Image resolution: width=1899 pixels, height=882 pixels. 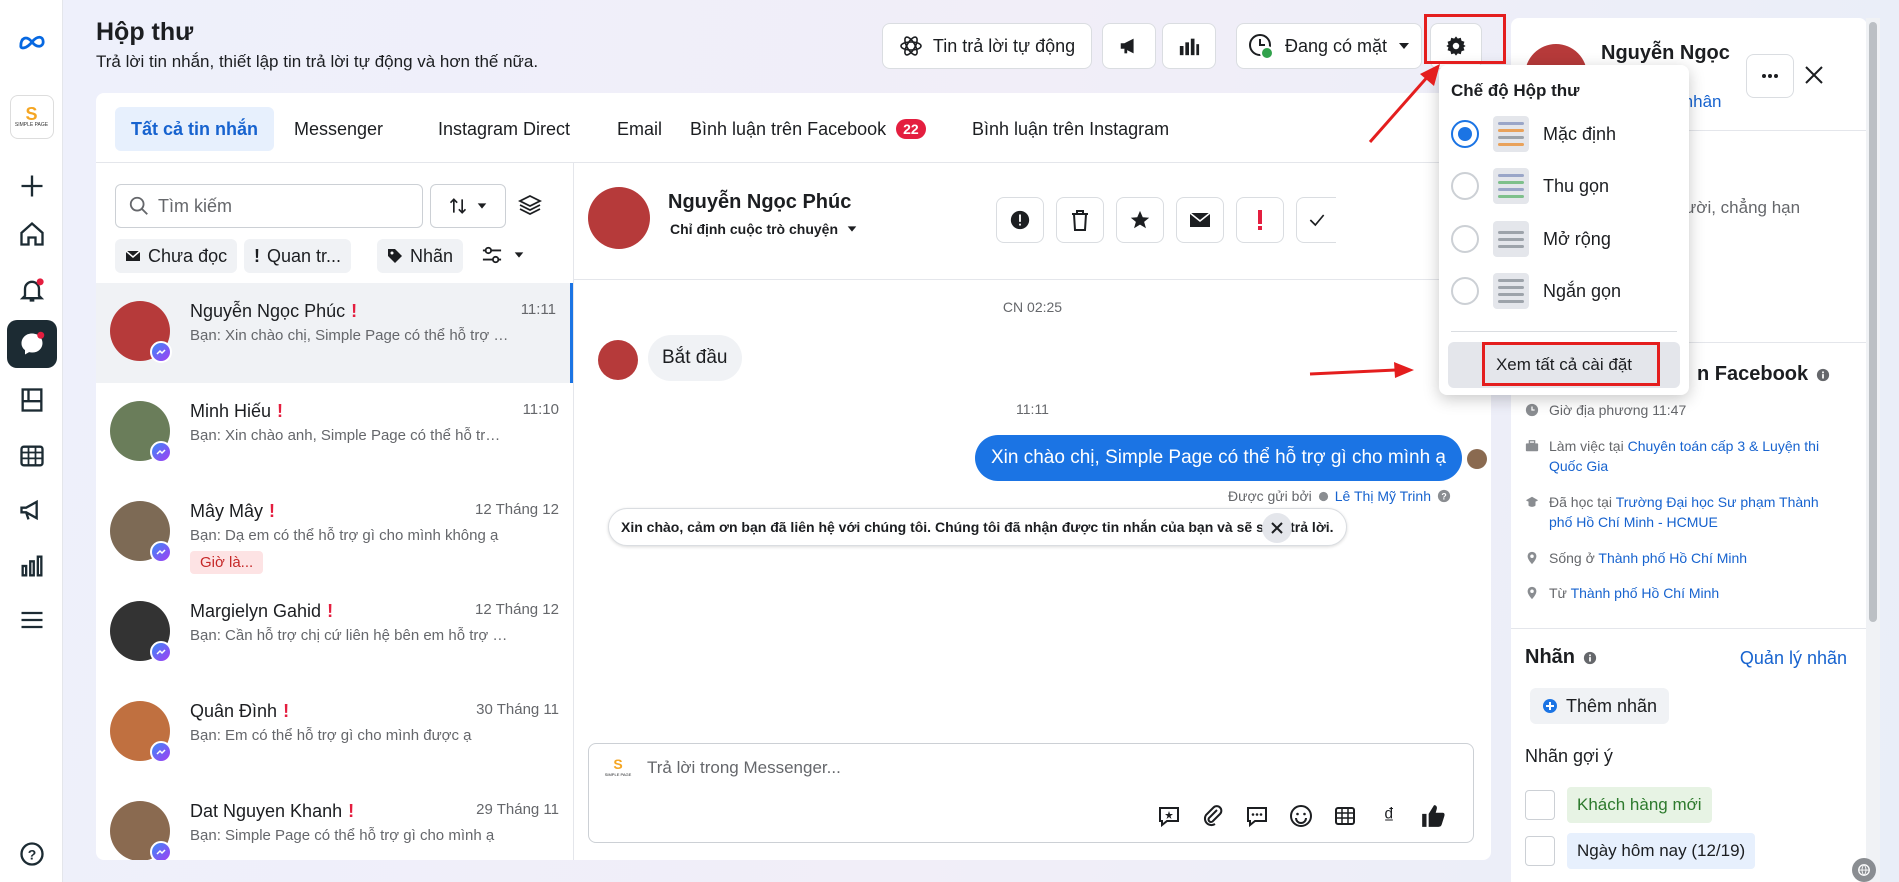 I want to click on more-options-button, so click(x=1770, y=76).